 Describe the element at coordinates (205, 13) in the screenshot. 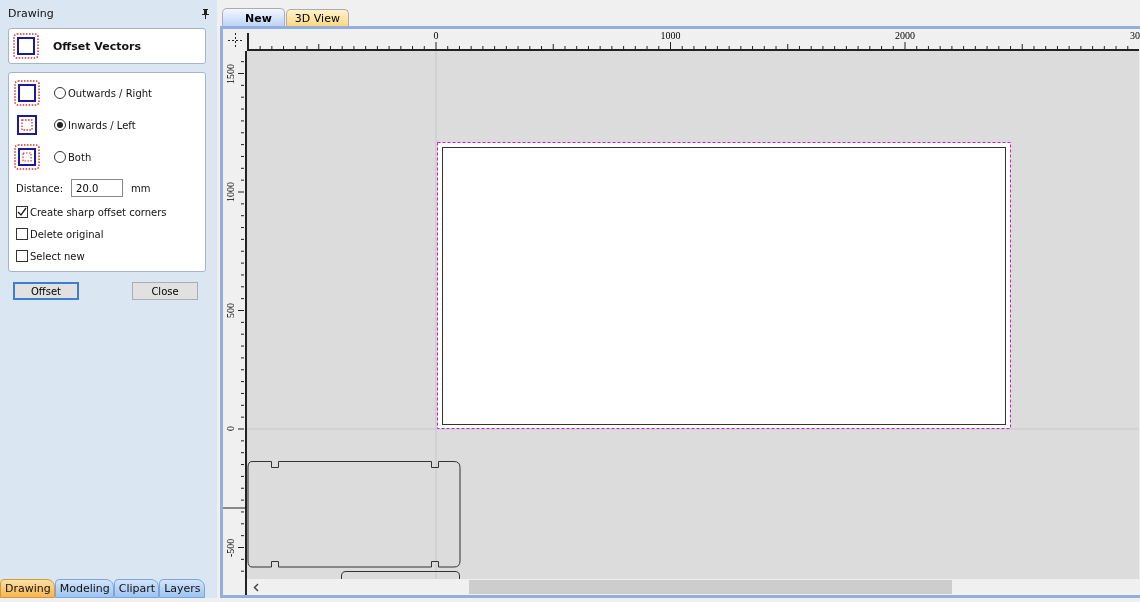

I see `pin-icon` at that location.